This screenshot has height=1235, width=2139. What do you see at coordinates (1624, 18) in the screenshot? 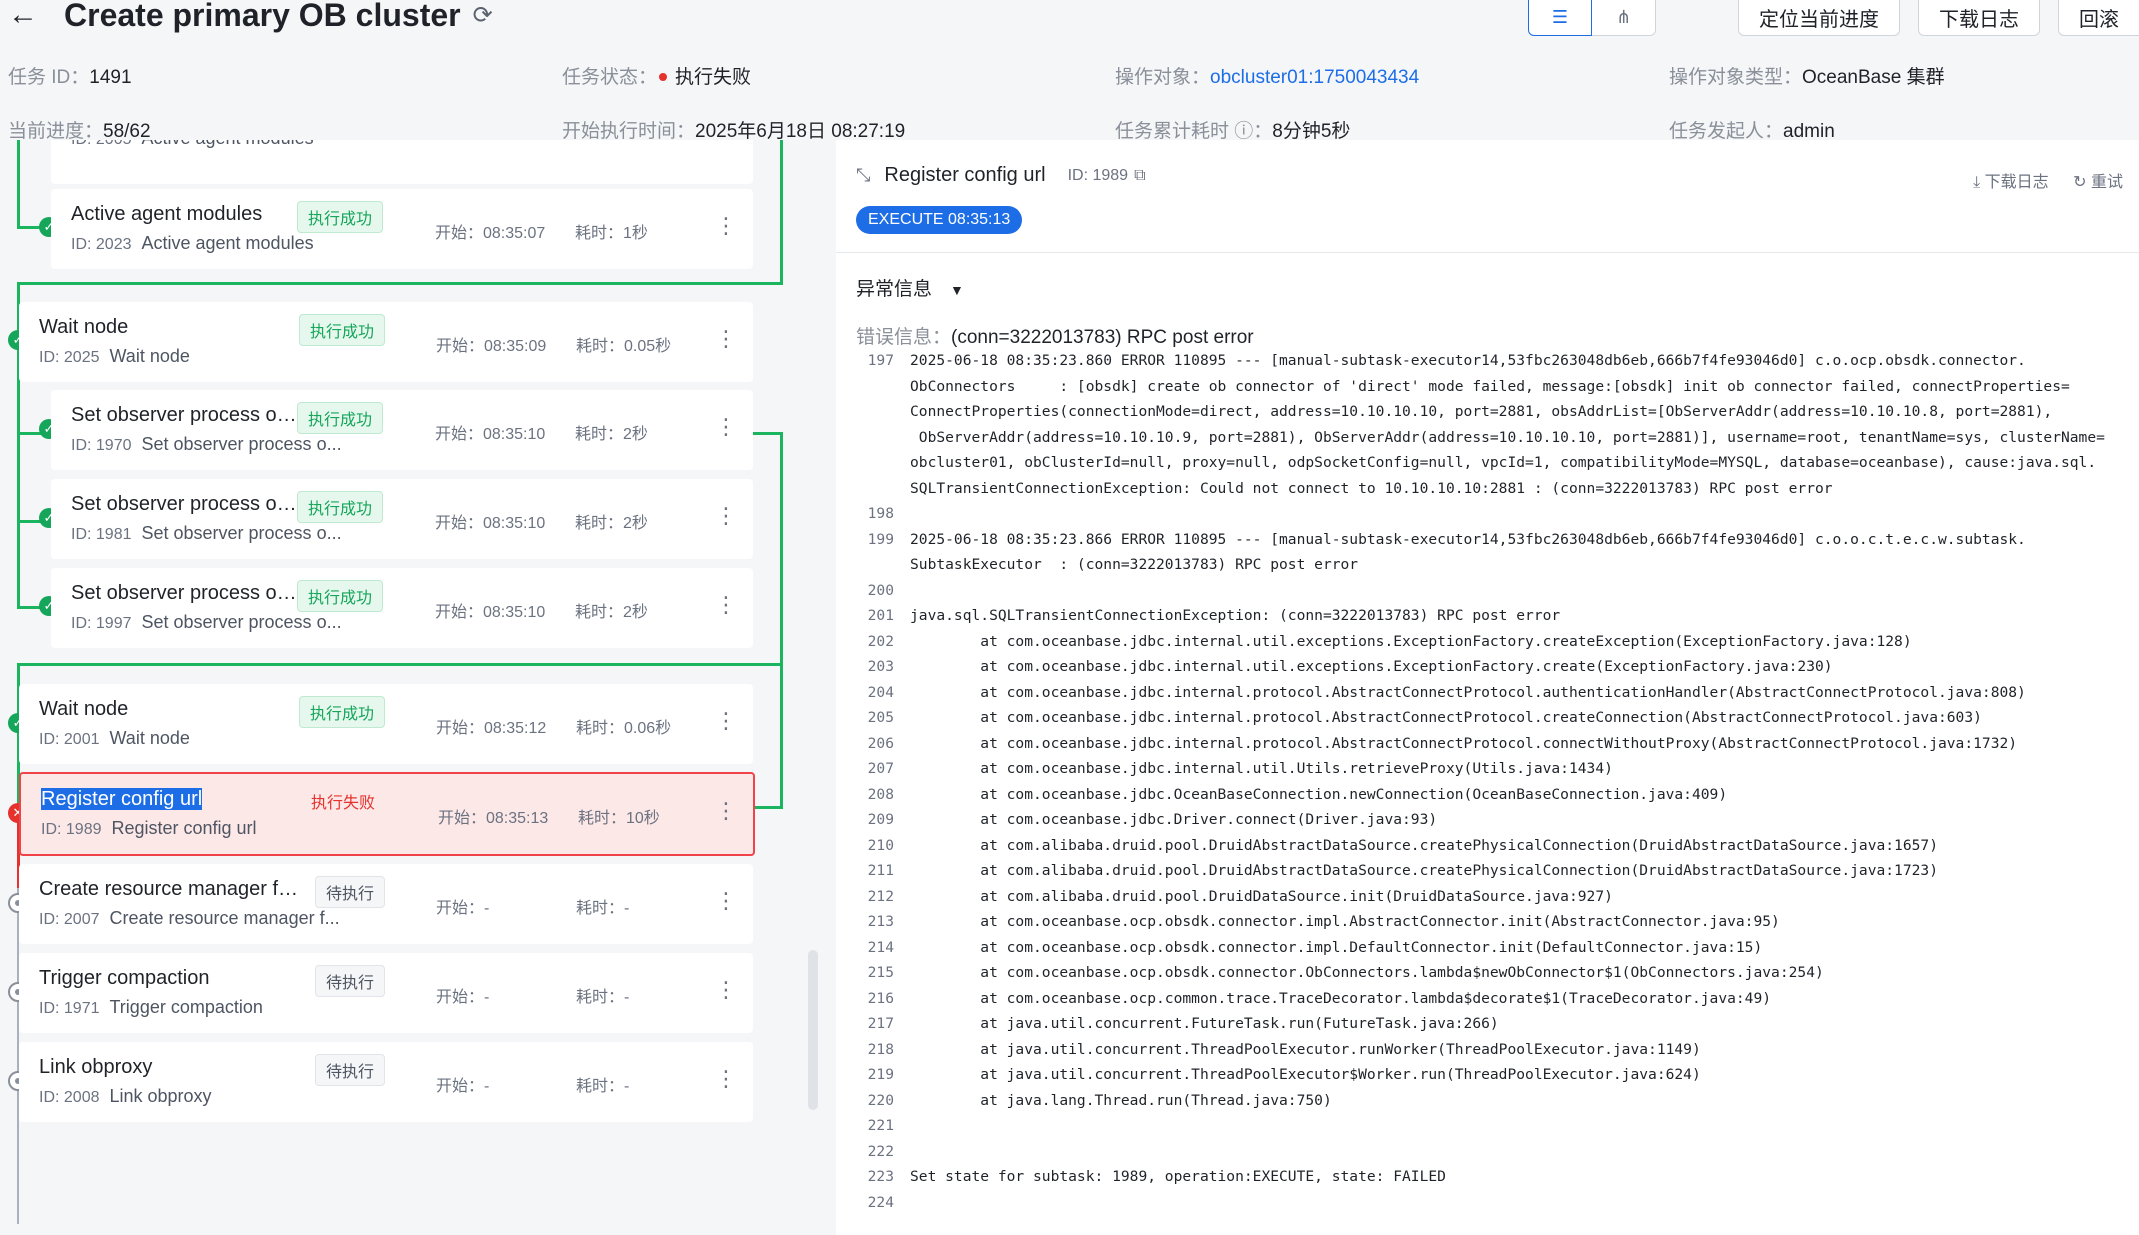
I see `flow-view-icon: ⋔` at bounding box center [1624, 18].